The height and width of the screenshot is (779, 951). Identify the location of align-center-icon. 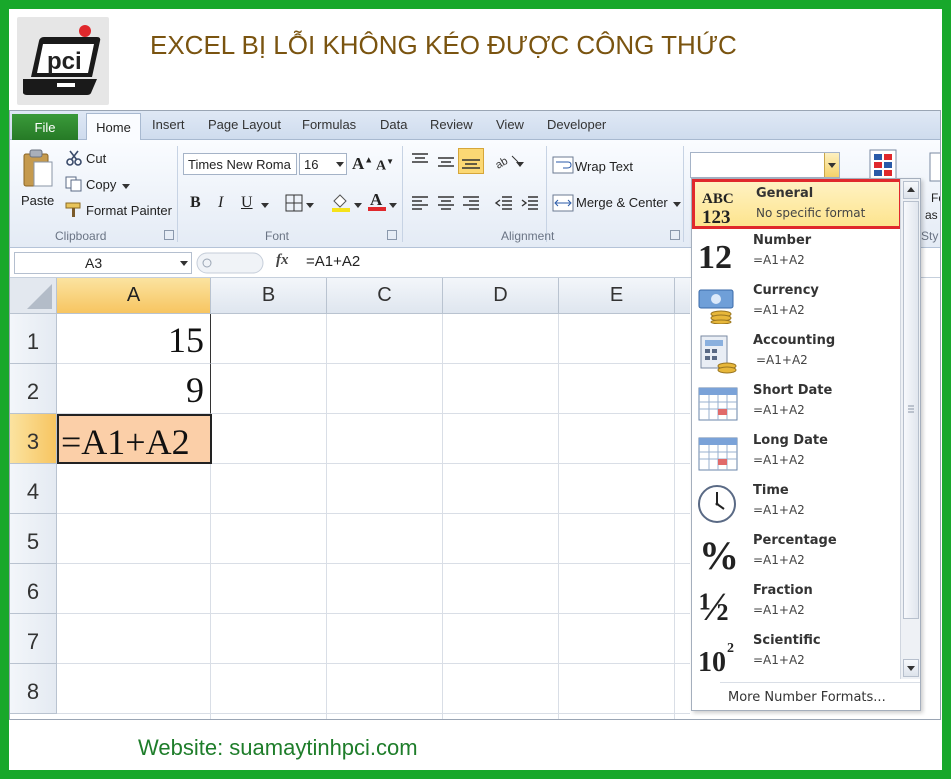
(446, 205).